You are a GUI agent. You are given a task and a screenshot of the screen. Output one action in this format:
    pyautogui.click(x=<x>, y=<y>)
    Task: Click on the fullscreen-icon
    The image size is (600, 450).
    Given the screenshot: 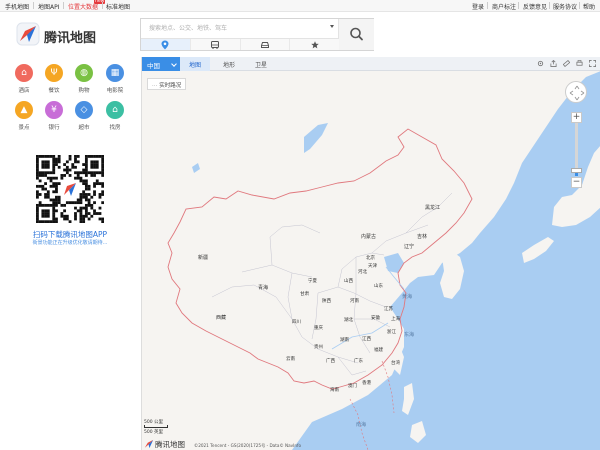 What is the action you would take?
    pyautogui.click(x=592, y=63)
    